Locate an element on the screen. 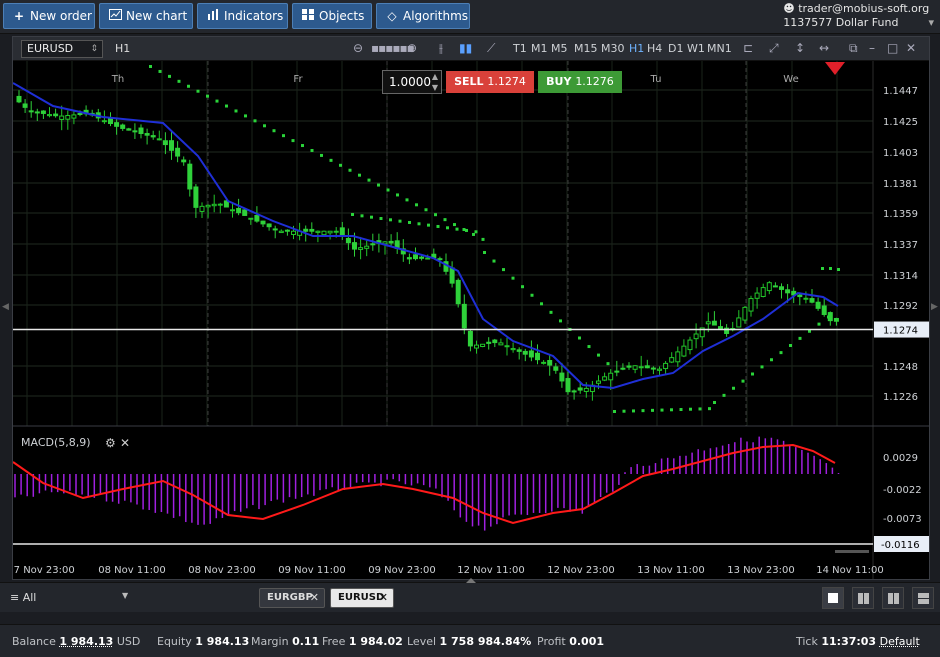  time-axis-label: 14 Nov 11:00 is located at coordinates (849, 570).